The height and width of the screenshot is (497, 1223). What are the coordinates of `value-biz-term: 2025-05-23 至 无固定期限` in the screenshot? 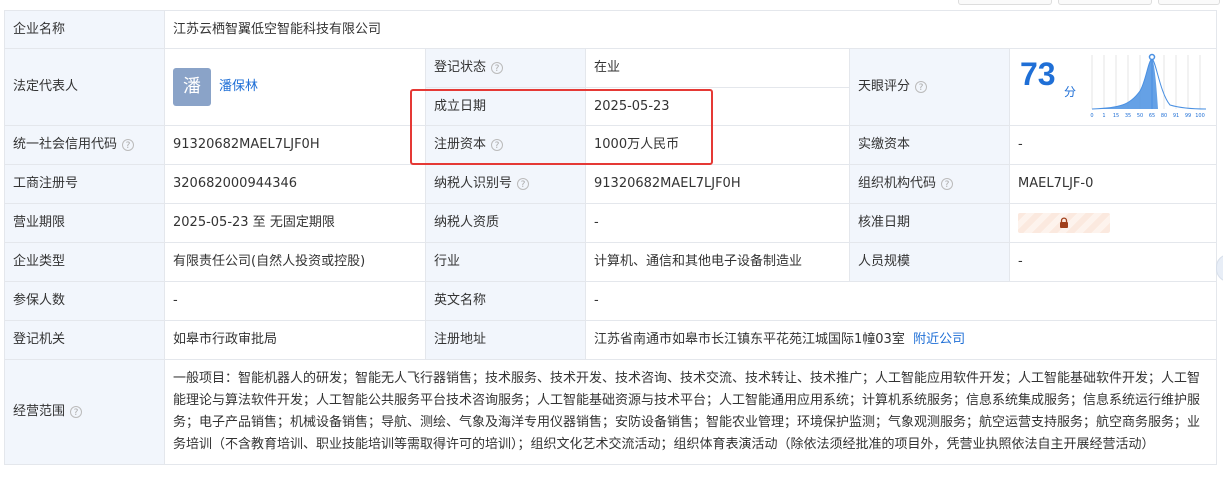 It's located at (295, 223).